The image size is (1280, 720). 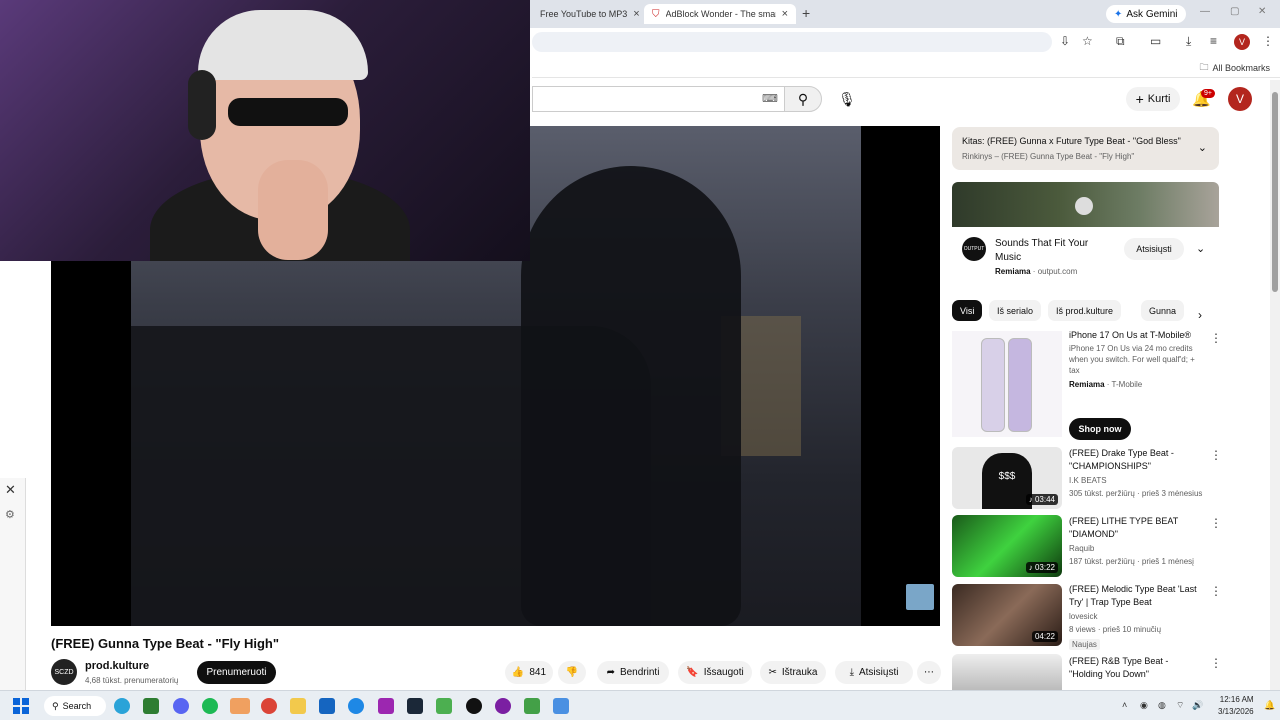 I want to click on tray-chevron-up-icon: ˄, so click(x=1124, y=705).